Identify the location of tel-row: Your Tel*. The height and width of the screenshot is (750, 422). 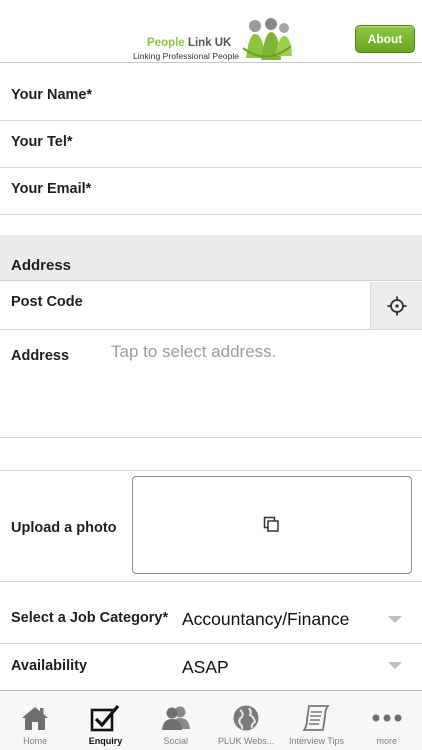
(211, 144).